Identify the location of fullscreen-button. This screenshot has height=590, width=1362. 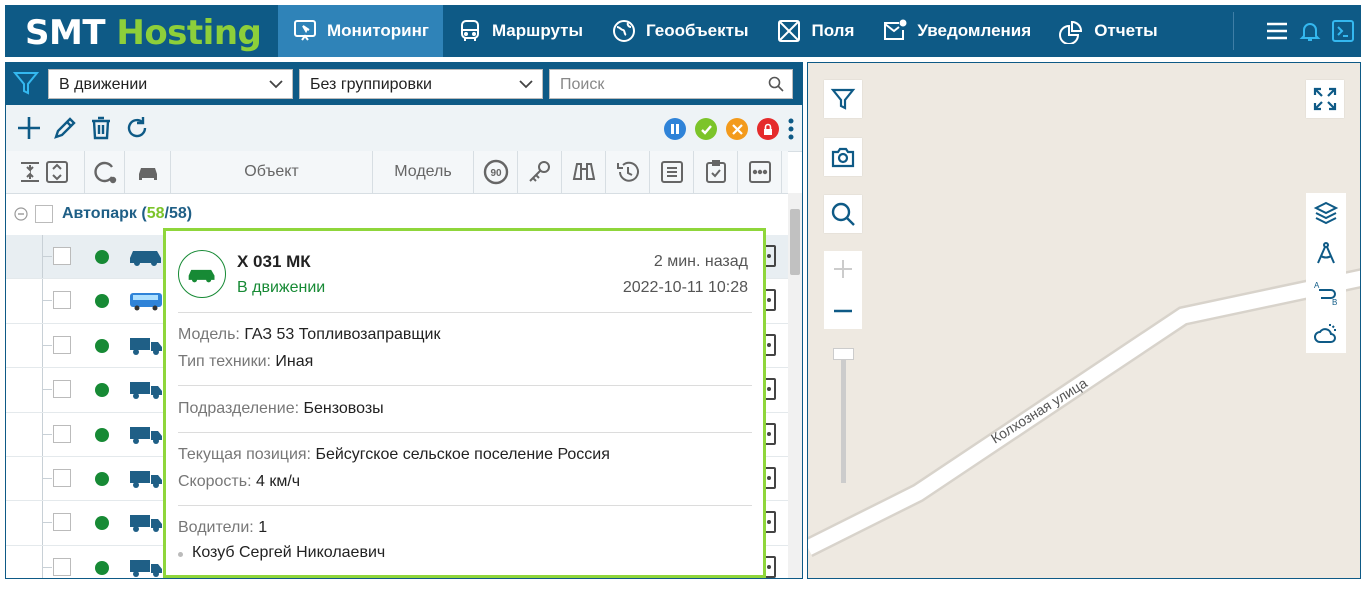
(1325, 99).